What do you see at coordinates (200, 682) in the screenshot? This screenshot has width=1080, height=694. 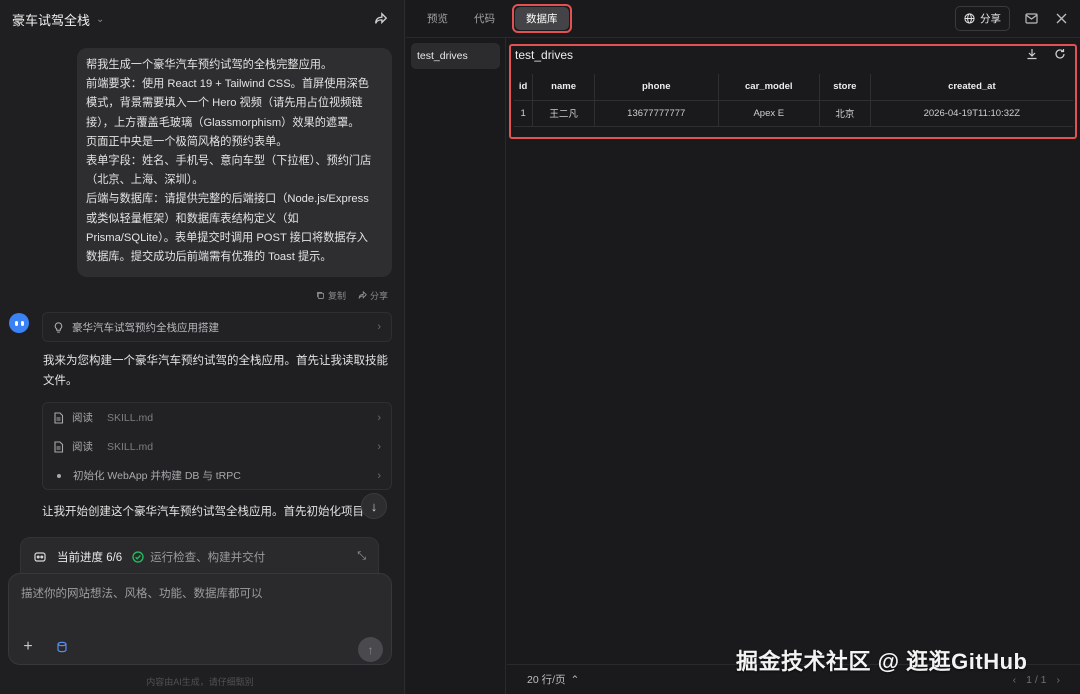 I see `ai-disclaimer: 内容由AI生成，请仔细甄别` at bounding box center [200, 682].